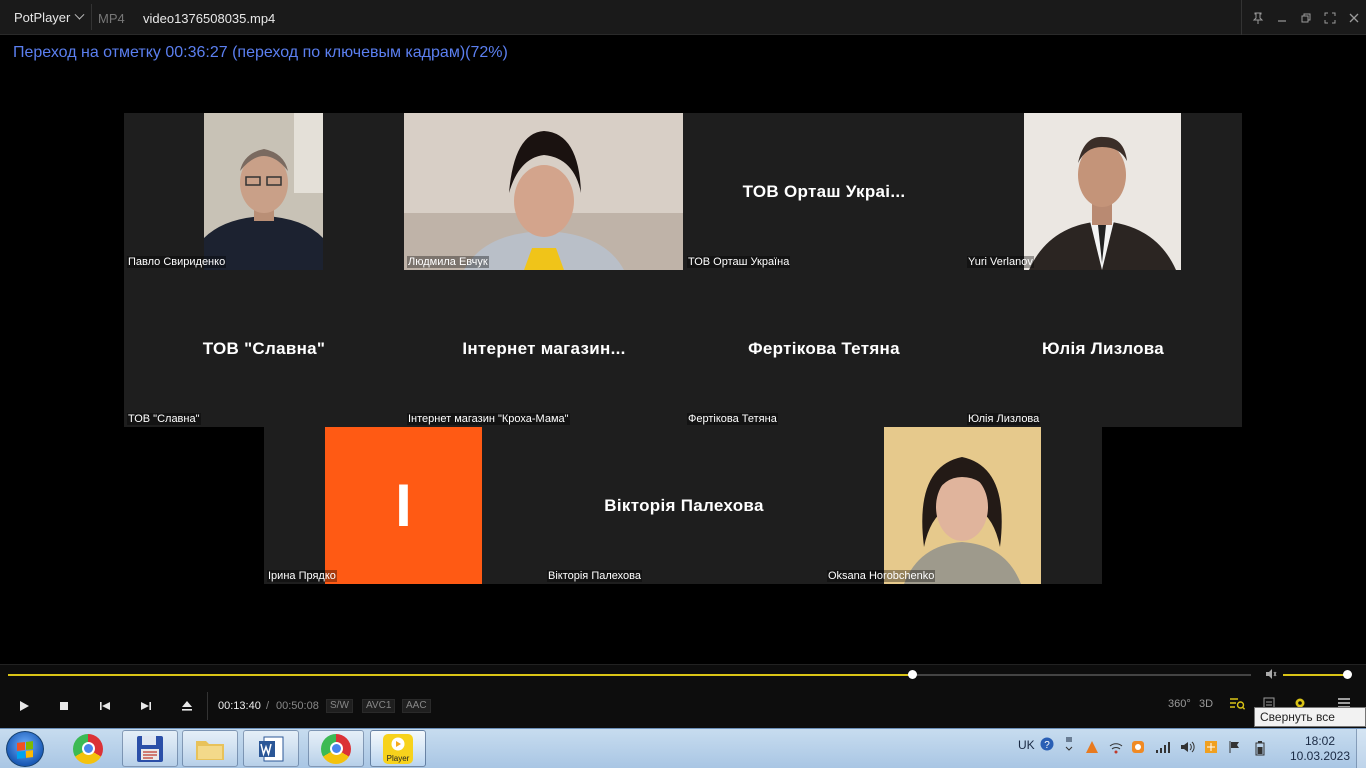  What do you see at coordinates (683, 696) in the screenshot?
I see `control-bar: 00:13:40 / 00:50:08 S/W AVC1 AAC 360° 3D` at bounding box center [683, 696].